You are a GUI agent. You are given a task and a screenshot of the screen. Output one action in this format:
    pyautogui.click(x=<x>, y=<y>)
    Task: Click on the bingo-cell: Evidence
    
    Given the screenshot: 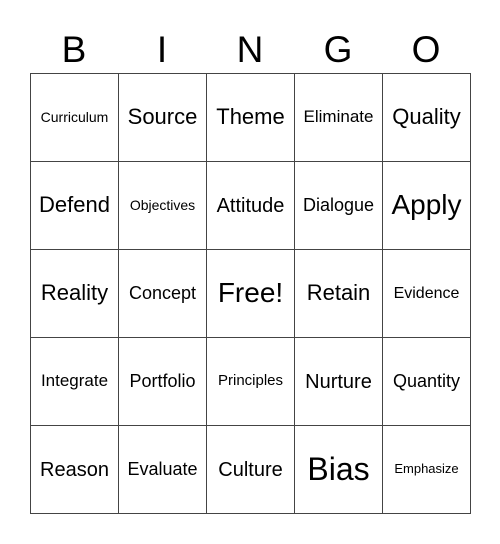 What is the action you would take?
    pyautogui.click(x=426, y=293)
    